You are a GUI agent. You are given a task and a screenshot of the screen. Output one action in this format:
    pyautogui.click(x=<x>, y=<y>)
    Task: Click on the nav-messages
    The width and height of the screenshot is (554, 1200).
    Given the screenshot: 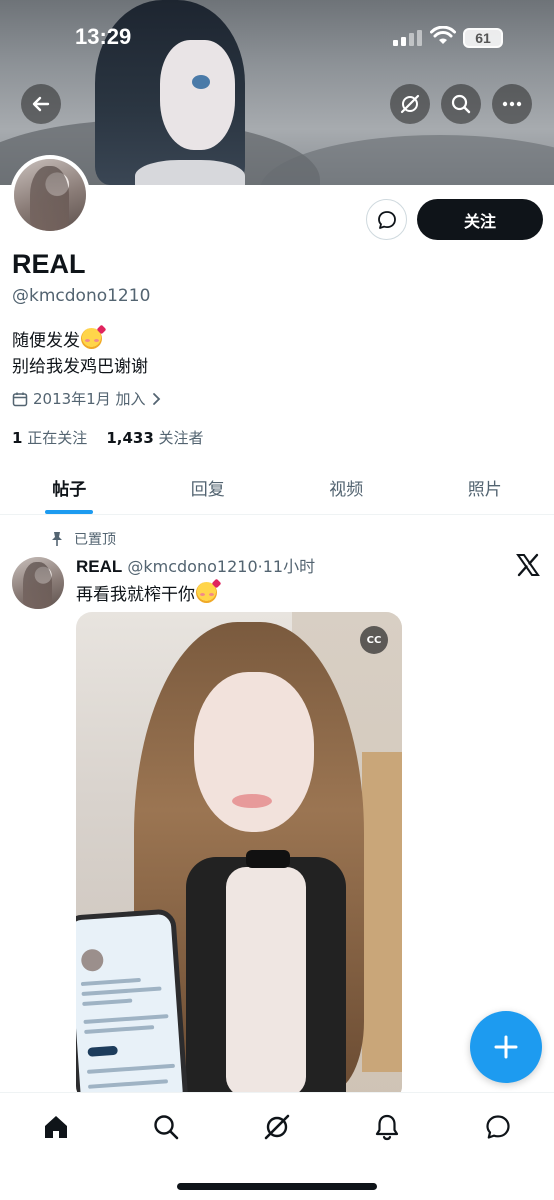 What is the action you would take?
    pyautogui.click(x=498, y=1127)
    